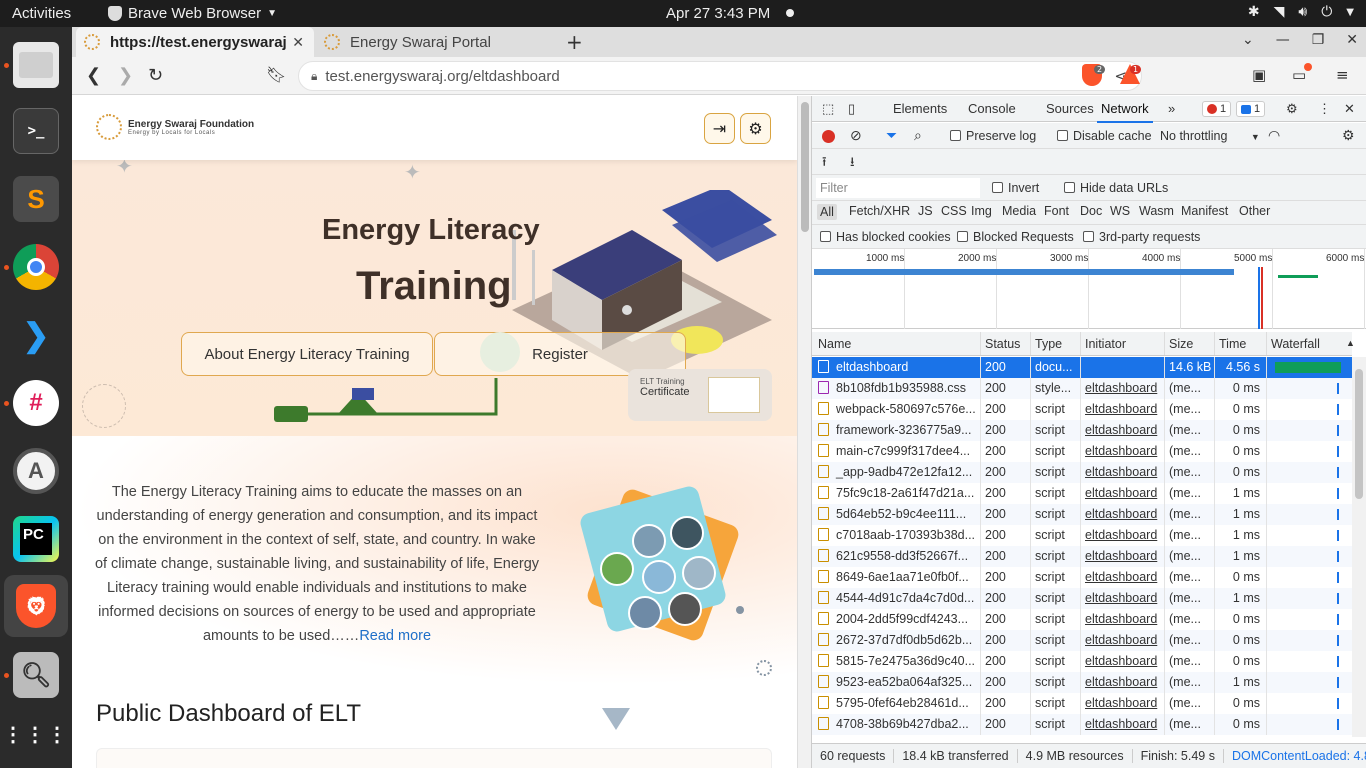  I want to click on filter-input: Filter, so click(898, 188).